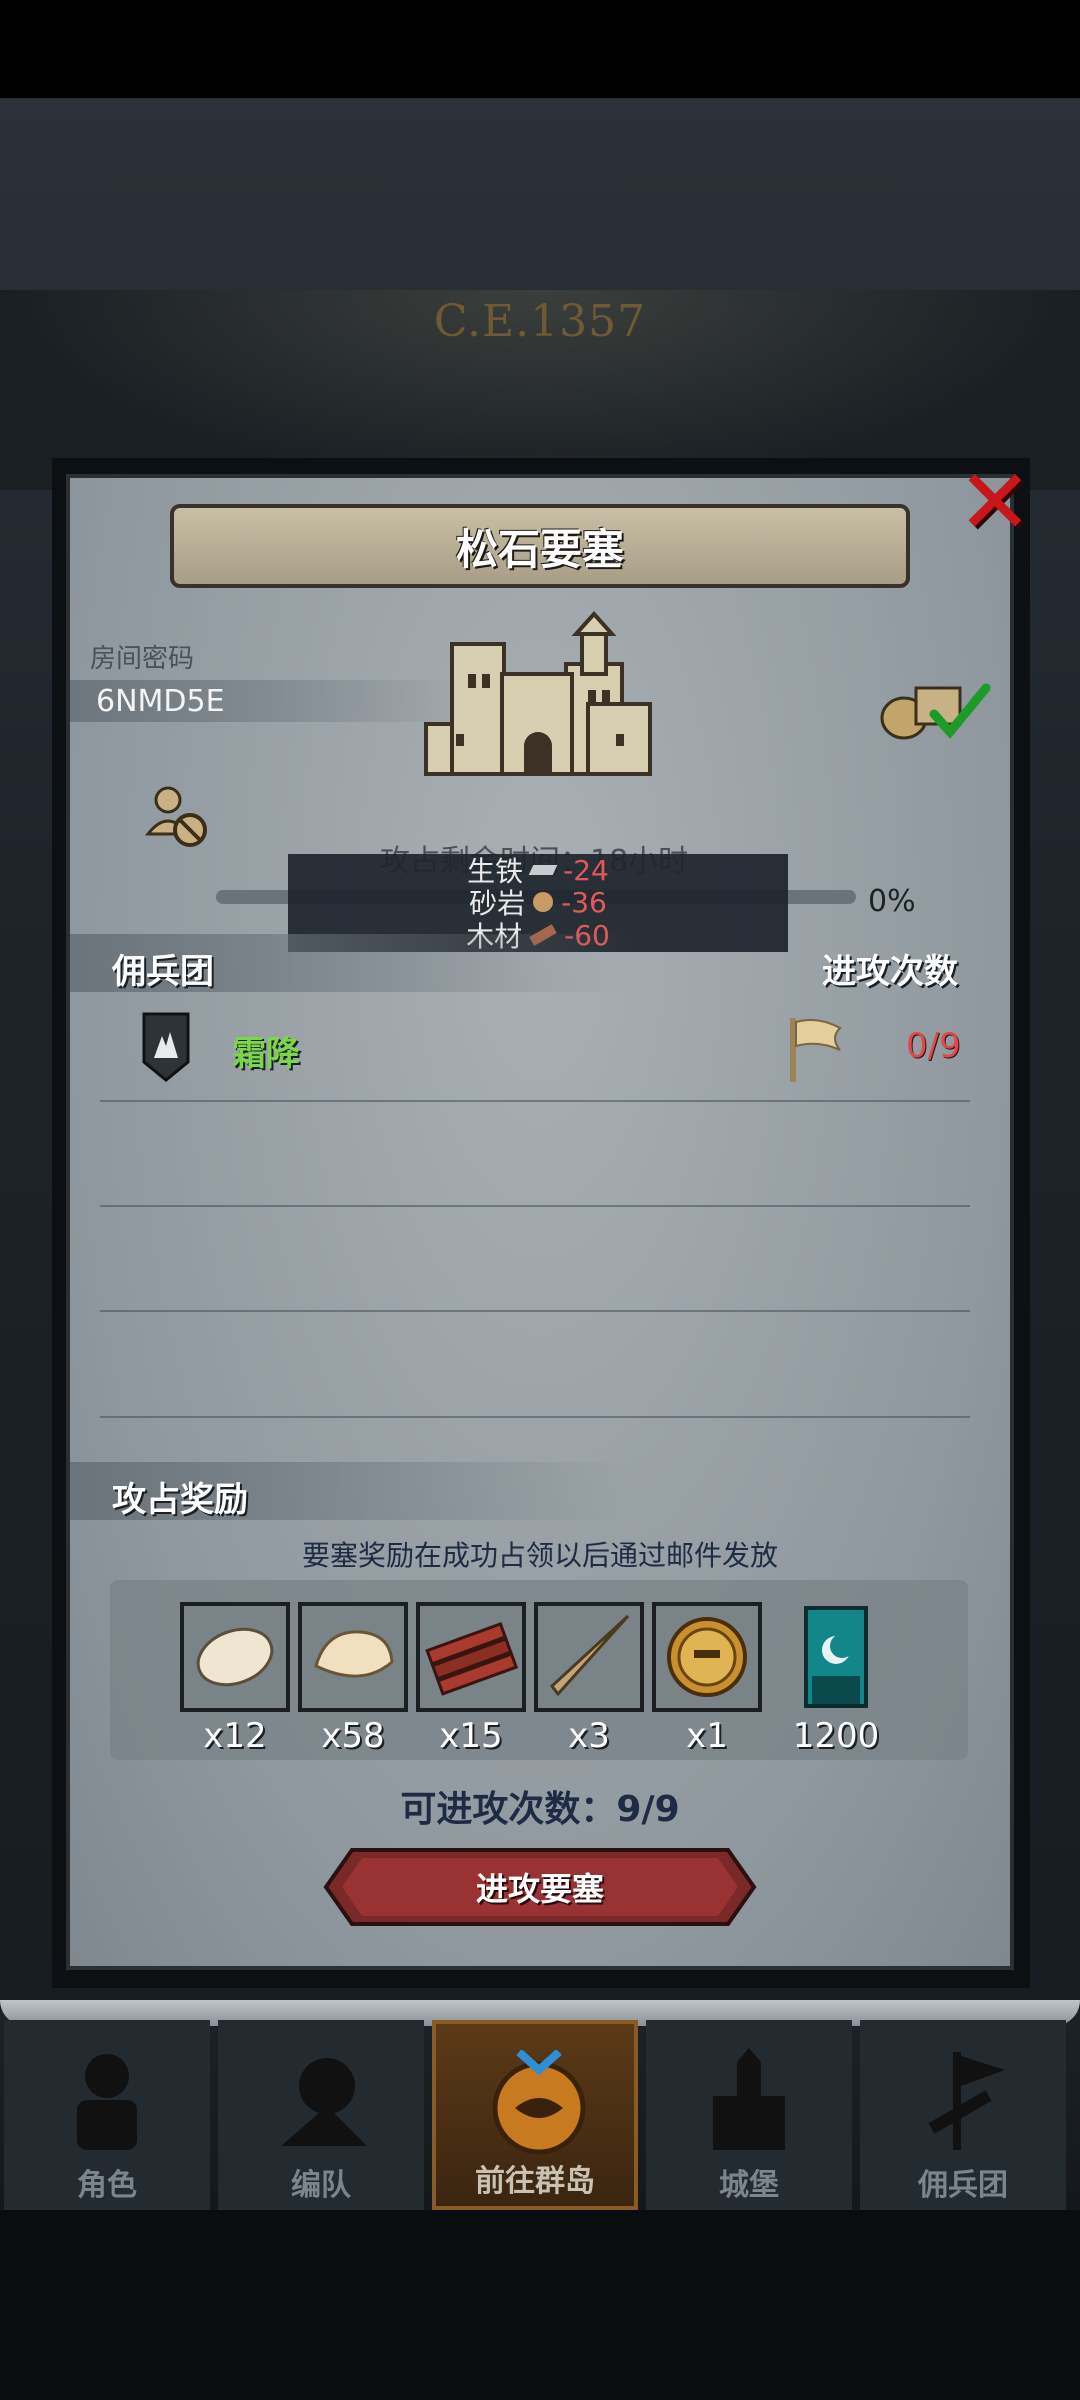 This screenshot has height=2400, width=1080. What do you see at coordinates (163, 972) in the screenshot?
I see `mercenary-section-title: 佣兵团` at bounding box center [163, 972].